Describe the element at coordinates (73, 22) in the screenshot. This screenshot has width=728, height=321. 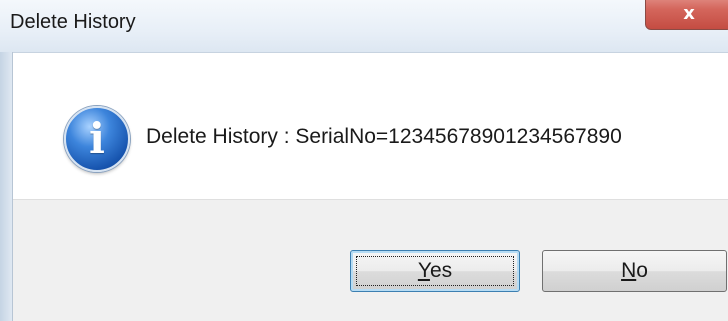
I see `window-title: Delete History` at that location.